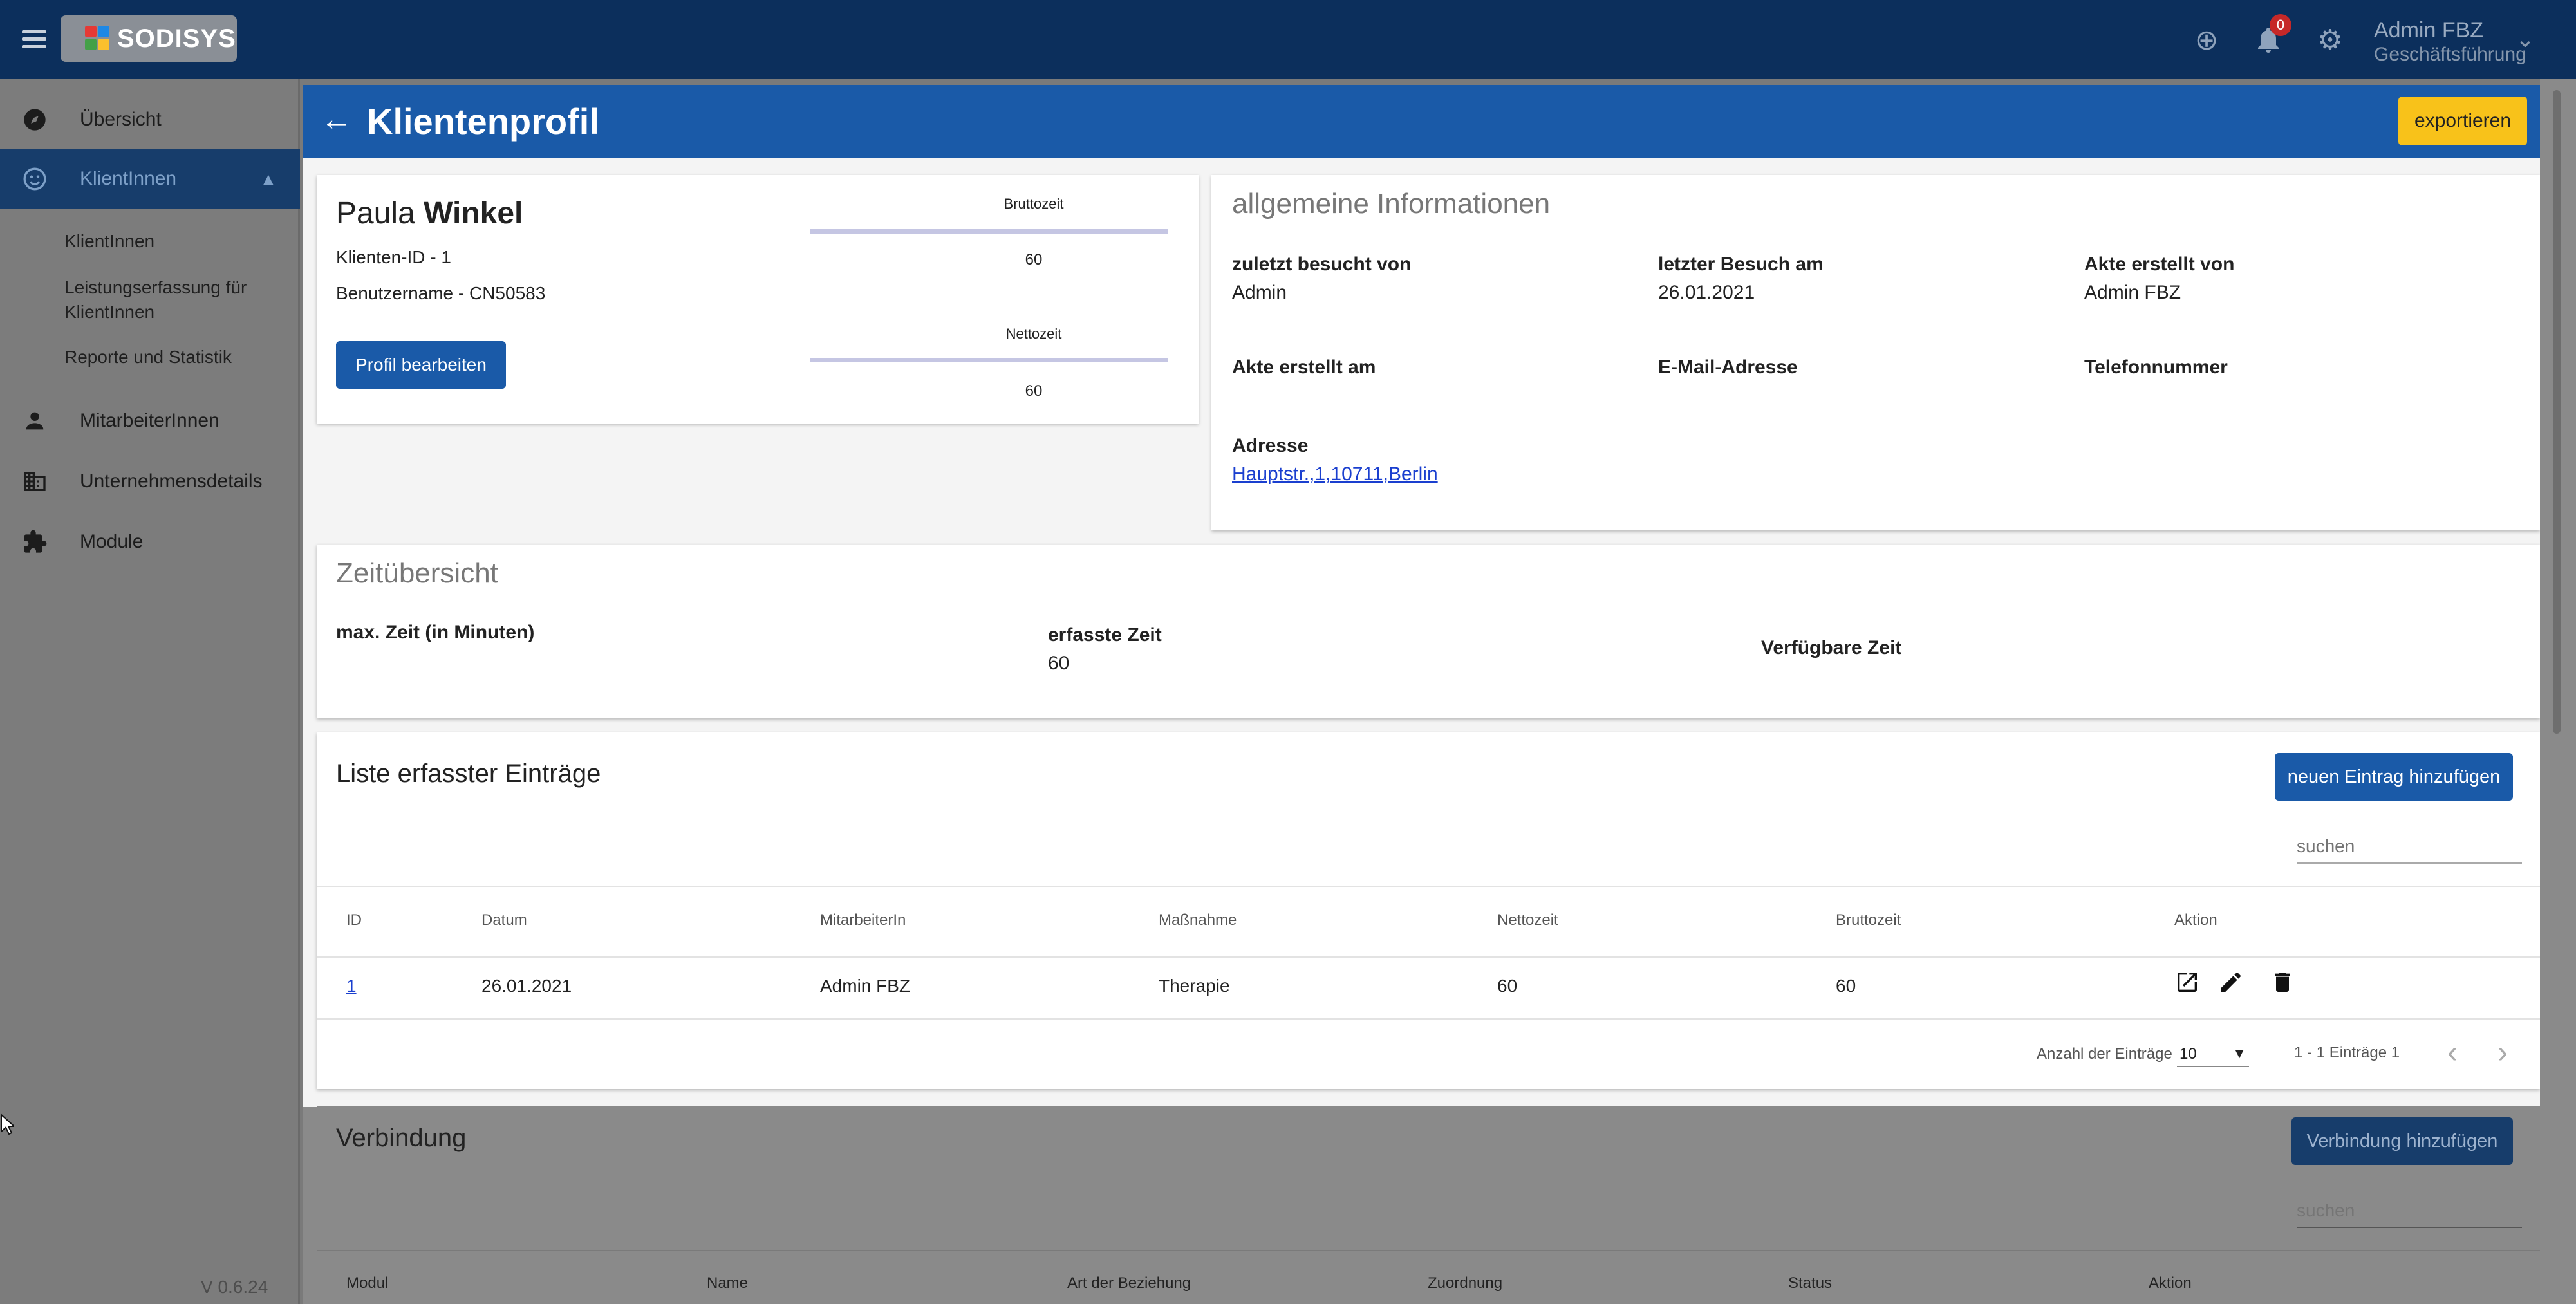  Describe the element at coordinates (2428, 30) in the screenshot. I see `user-name: Admin FBZ` at that location.